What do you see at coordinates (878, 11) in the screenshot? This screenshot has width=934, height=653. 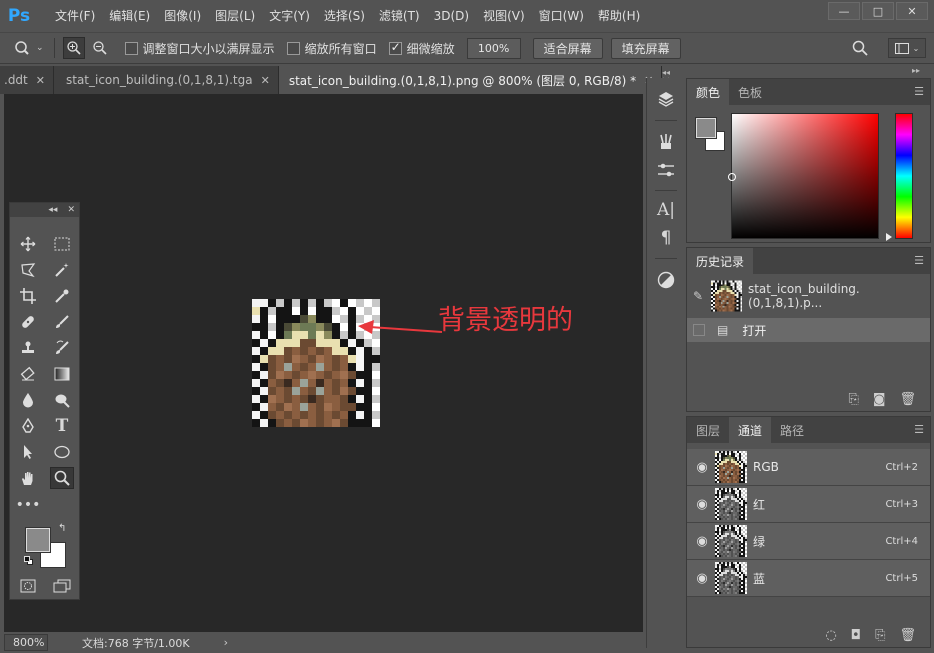 I see `maximize-button: □` at bounding box center [878, 11].